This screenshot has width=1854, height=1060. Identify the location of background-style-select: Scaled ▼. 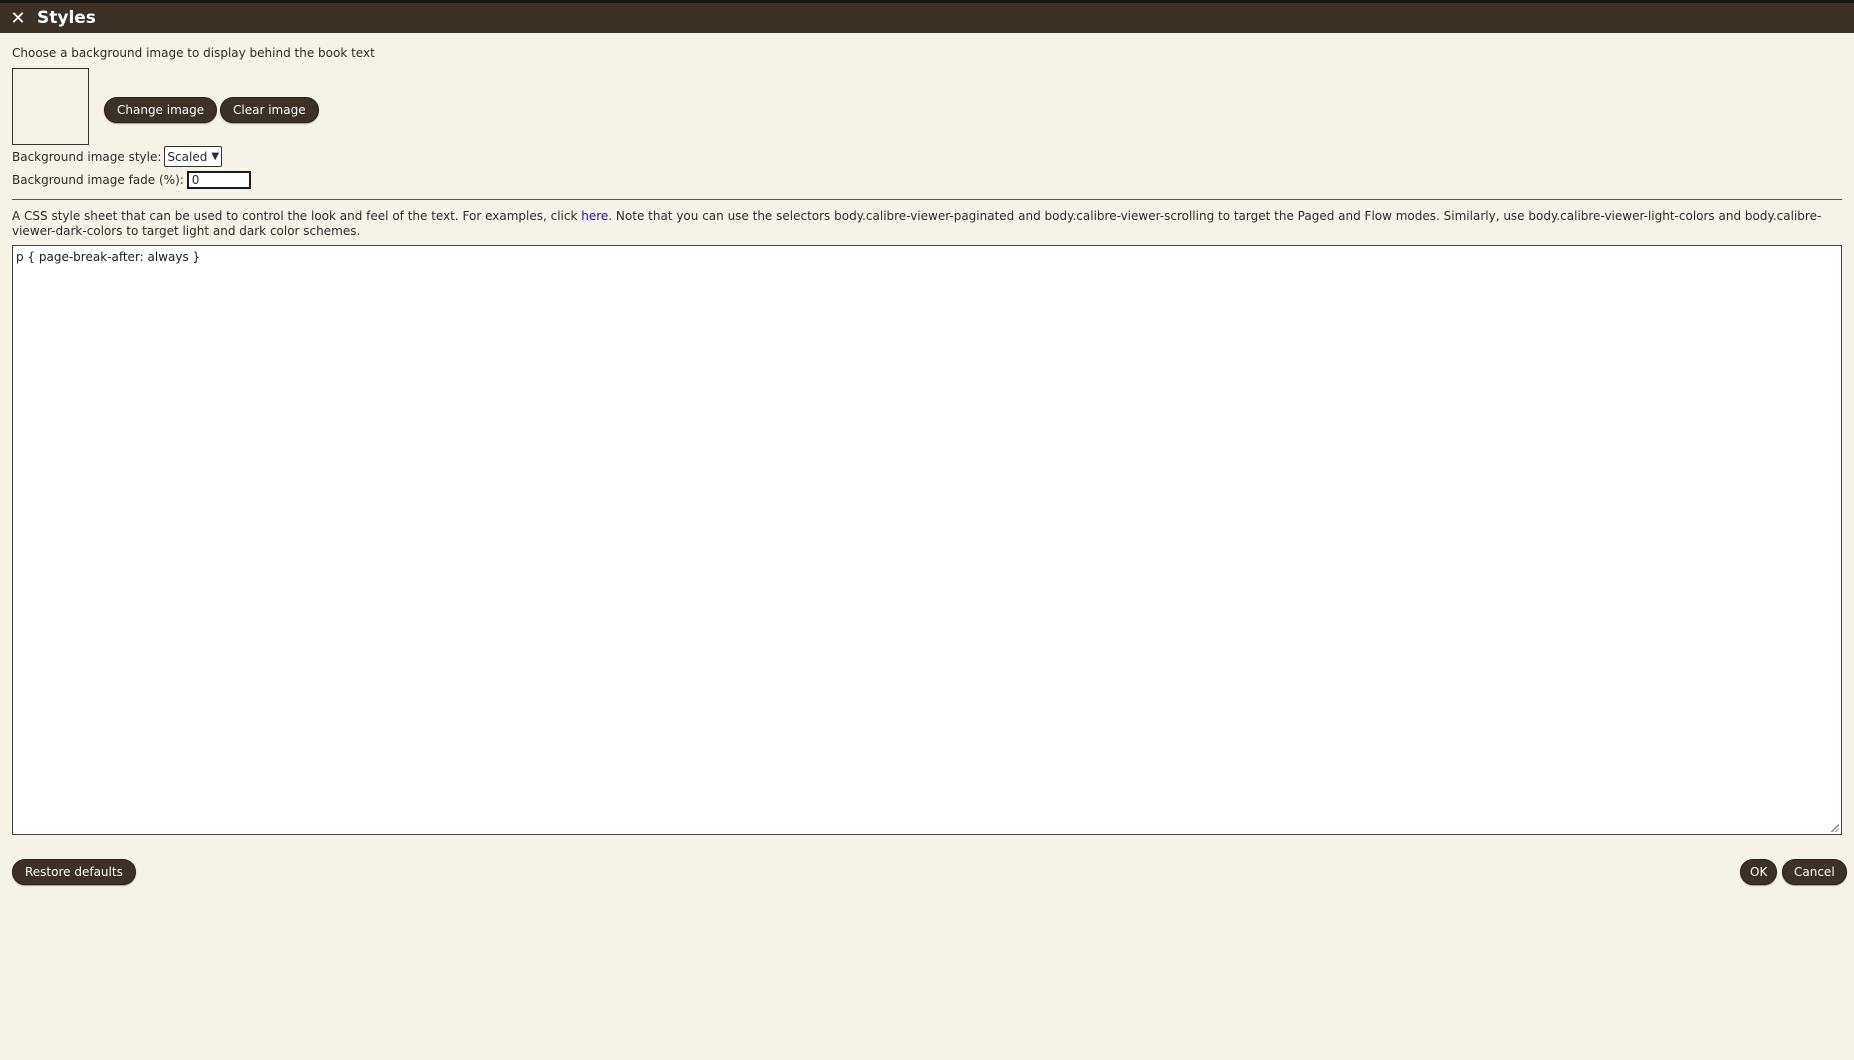
(193, 156).